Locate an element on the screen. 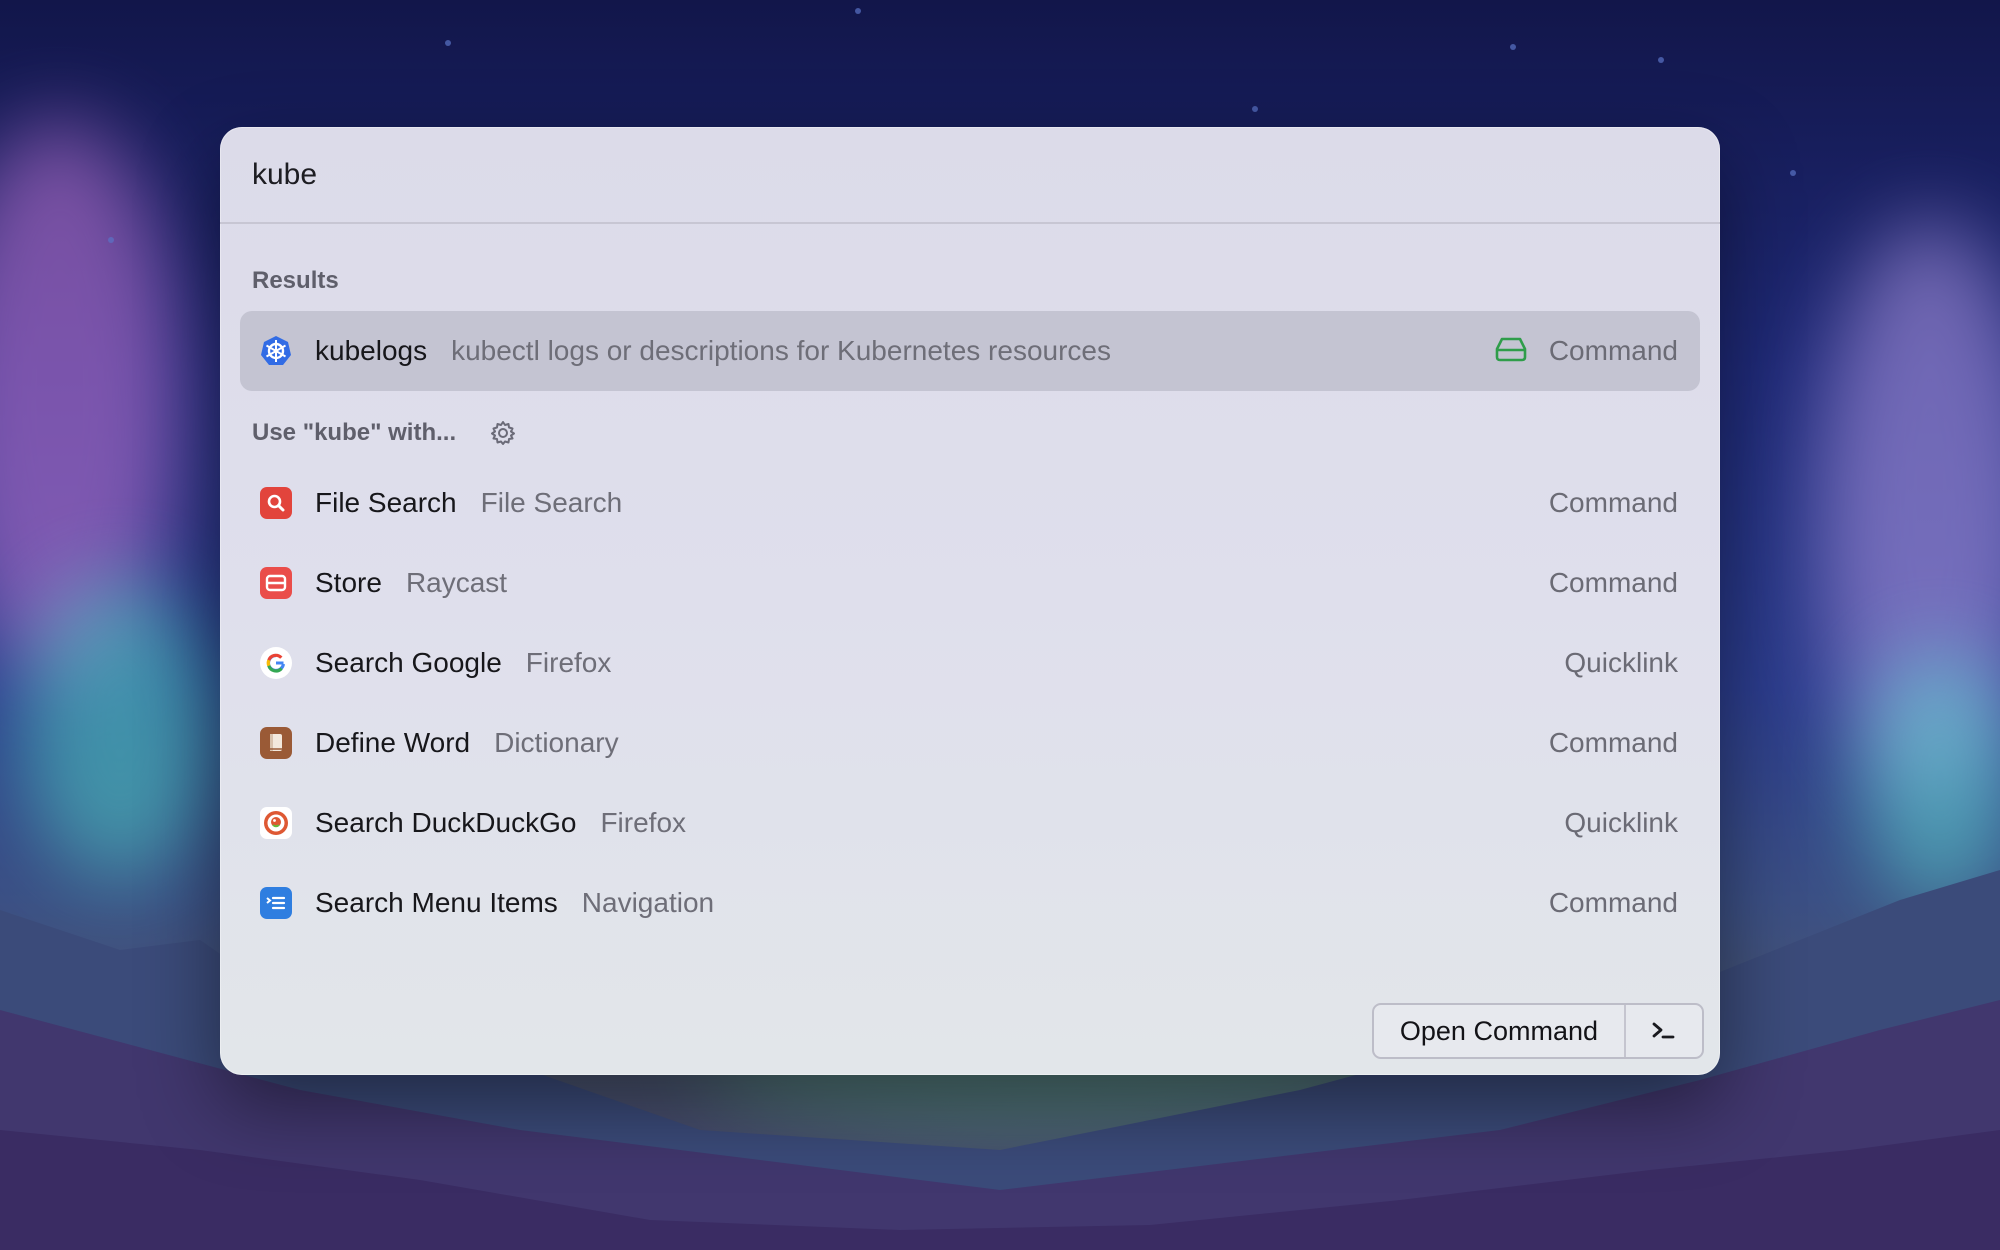 This screenshot has height=1250, width=2000. duckduckgo-icon is located at coordinates (276, 823).